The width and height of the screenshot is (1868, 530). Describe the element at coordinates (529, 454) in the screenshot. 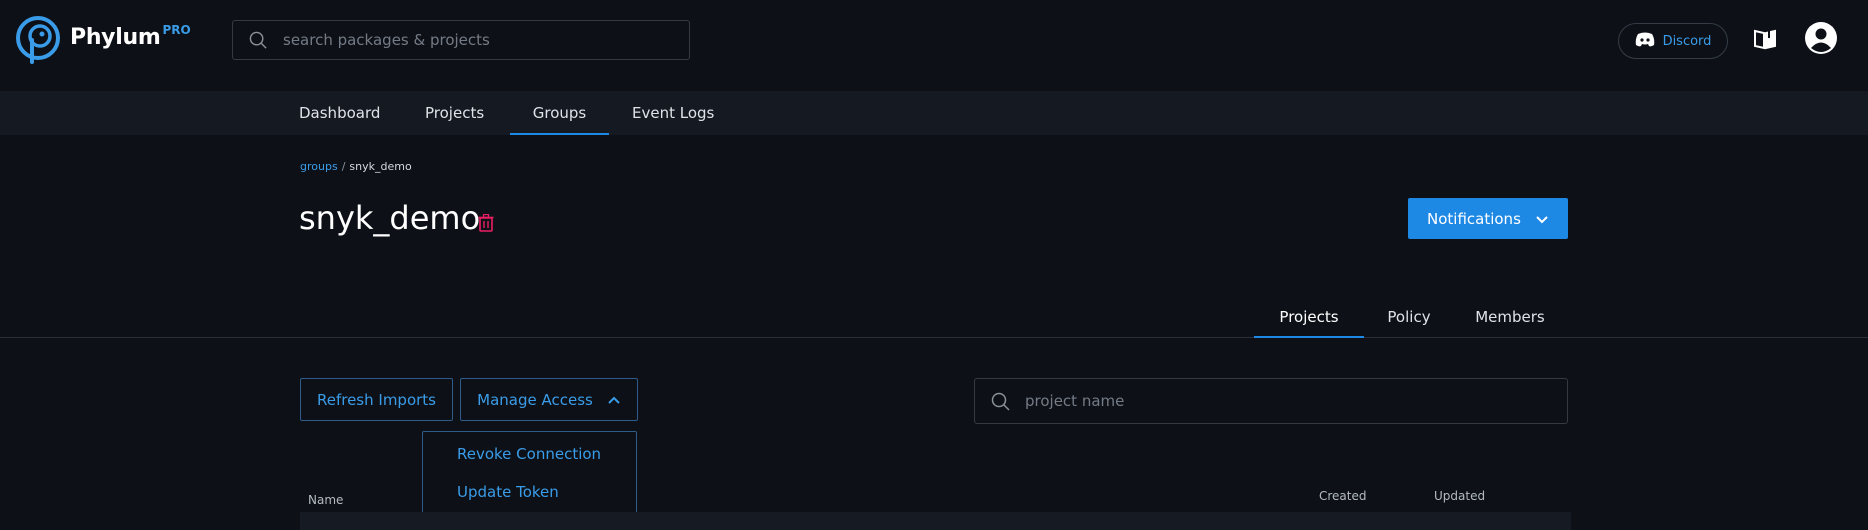

I see `menu-item-revoke-connection: Revoke Connection` at that location.